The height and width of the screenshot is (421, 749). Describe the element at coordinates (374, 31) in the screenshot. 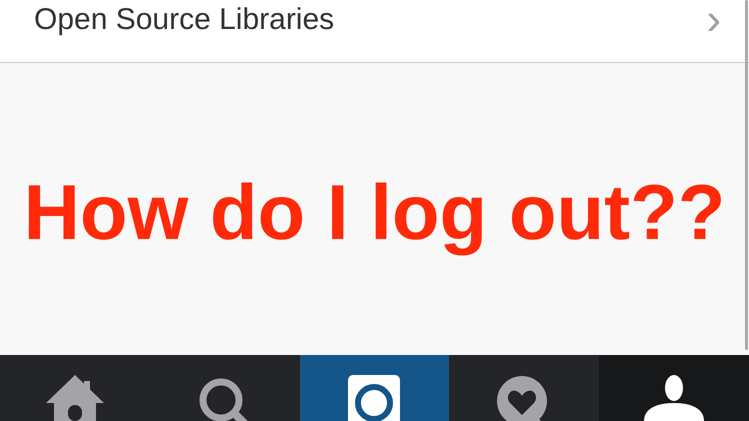

I see `settings-row: Open Source Libraries ›` at that location.